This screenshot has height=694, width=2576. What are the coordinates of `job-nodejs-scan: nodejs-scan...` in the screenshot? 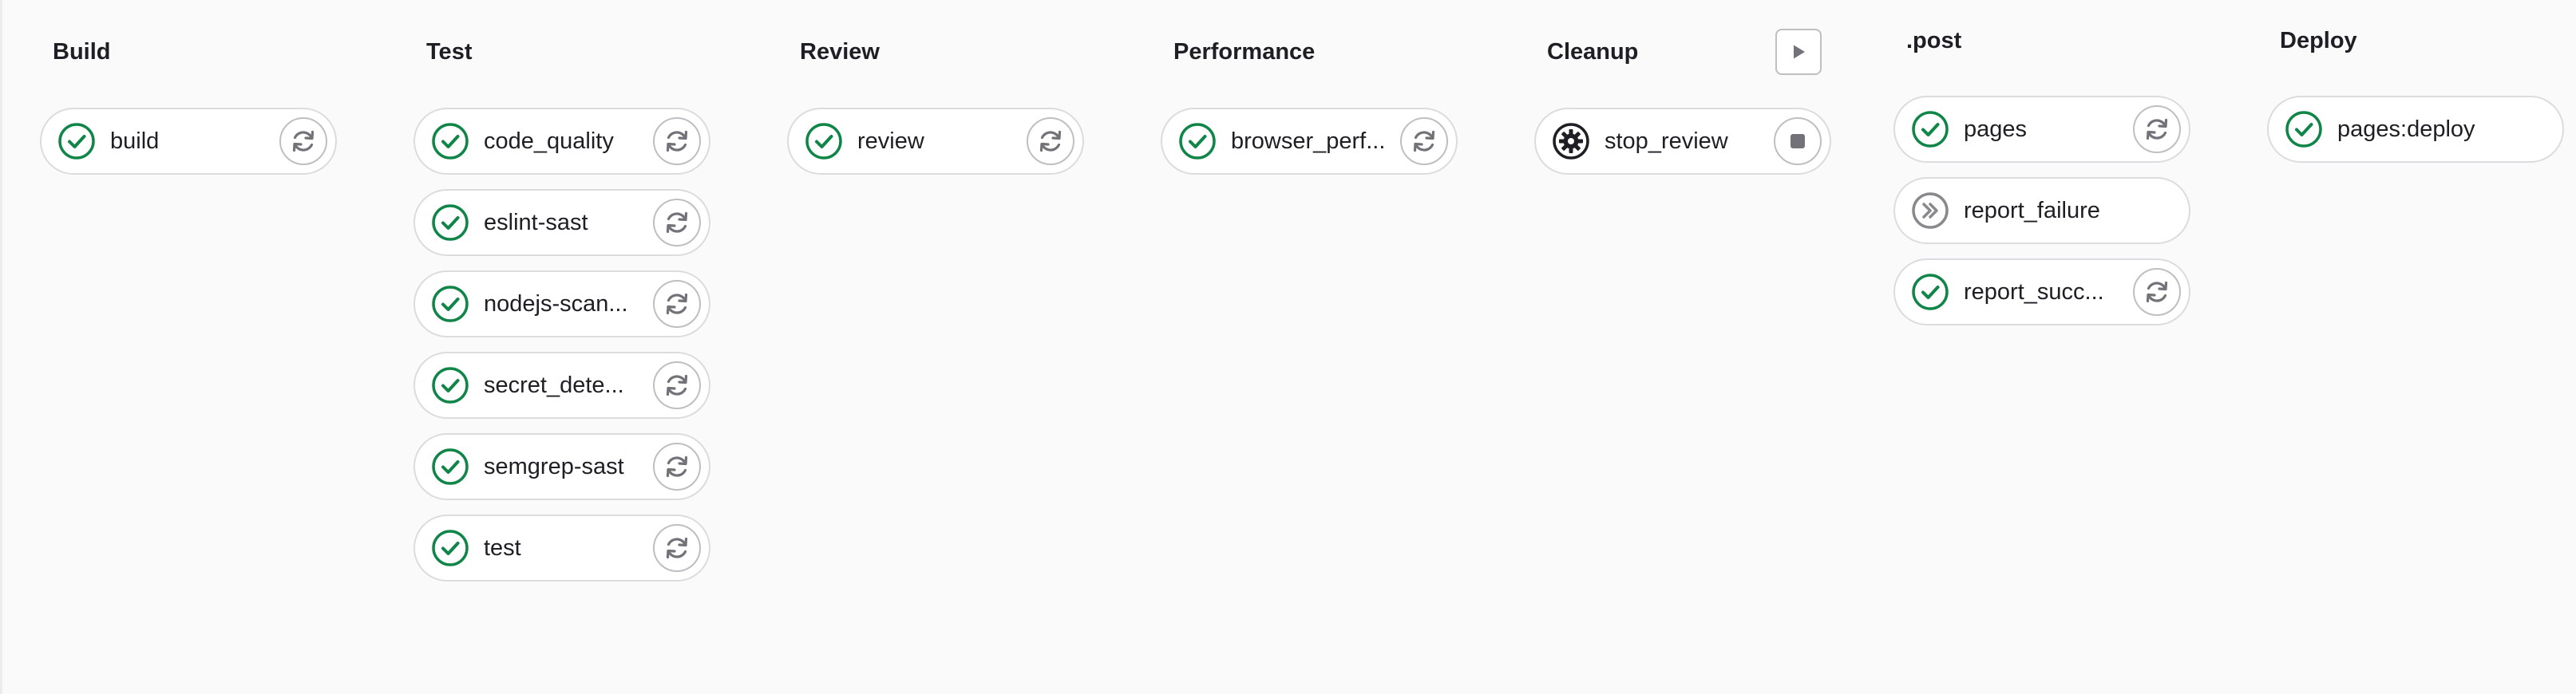 It's located at (562, 303).